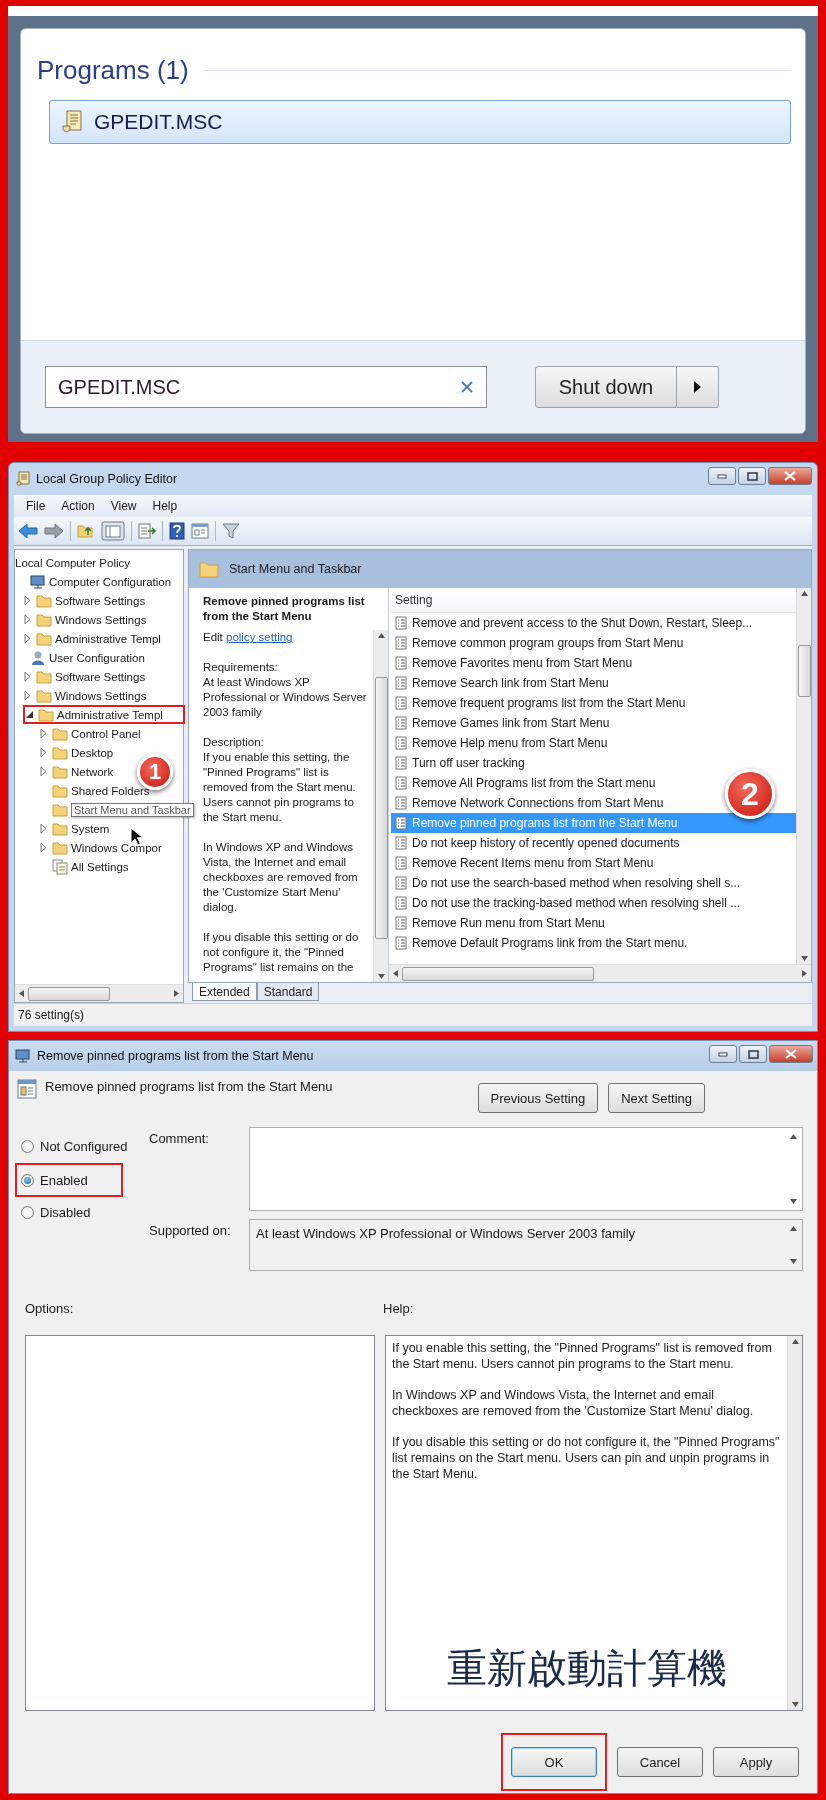 The height and width of the screenshot is (1800, 826). What do you see at coordinates (28, 531) in the screenshot?
I see `back-arrow-icon` at bounding box center [28, 531].